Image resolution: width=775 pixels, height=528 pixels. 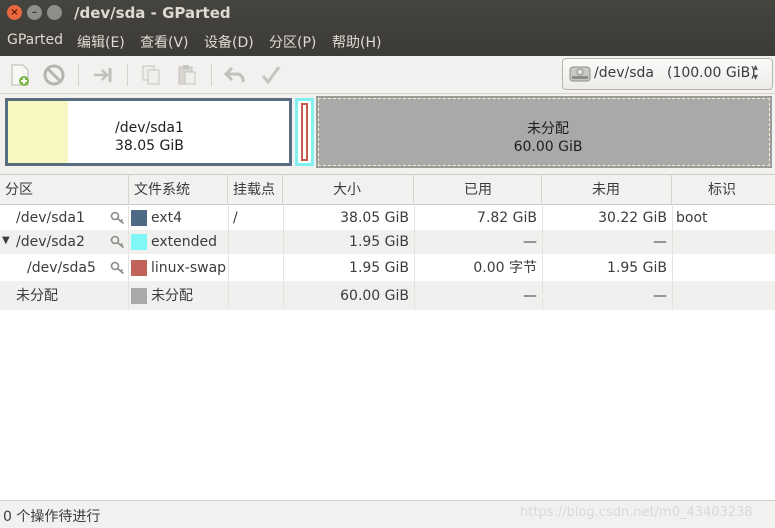 I want to click on diskmap-partition-extended, so click(x=304, y=132).